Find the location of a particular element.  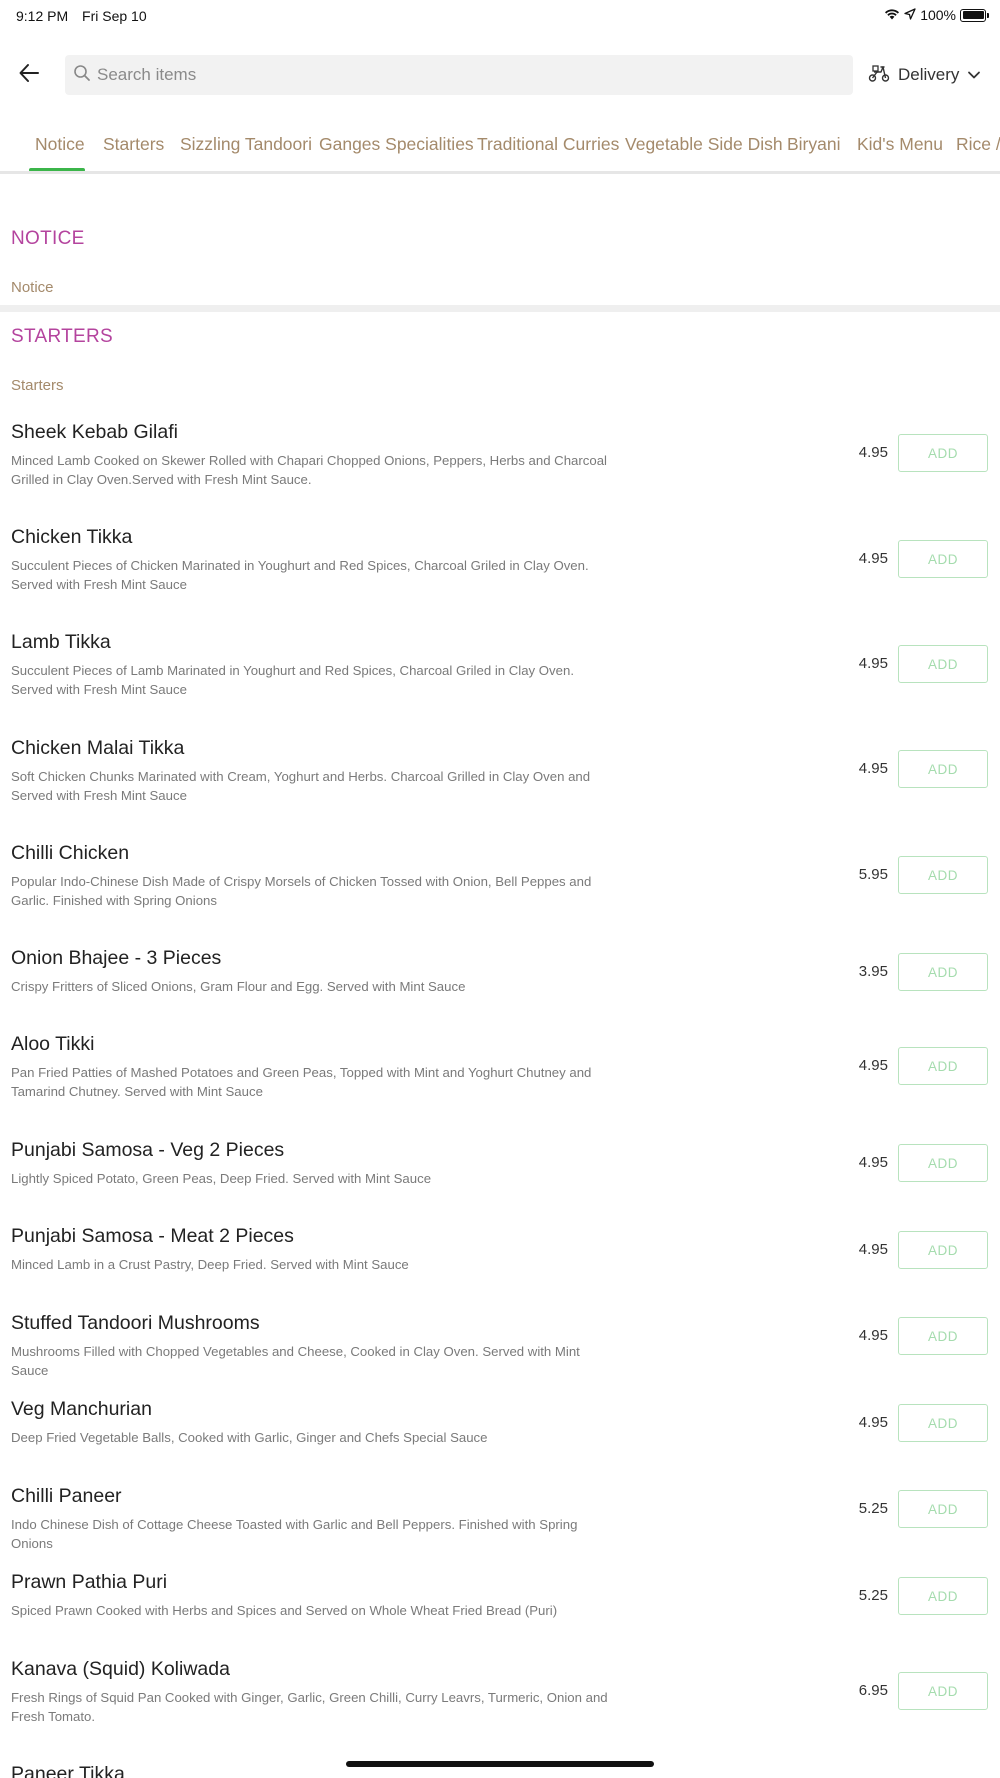

item-name: Aloo Tikki is located at coordinates (53, 1044).